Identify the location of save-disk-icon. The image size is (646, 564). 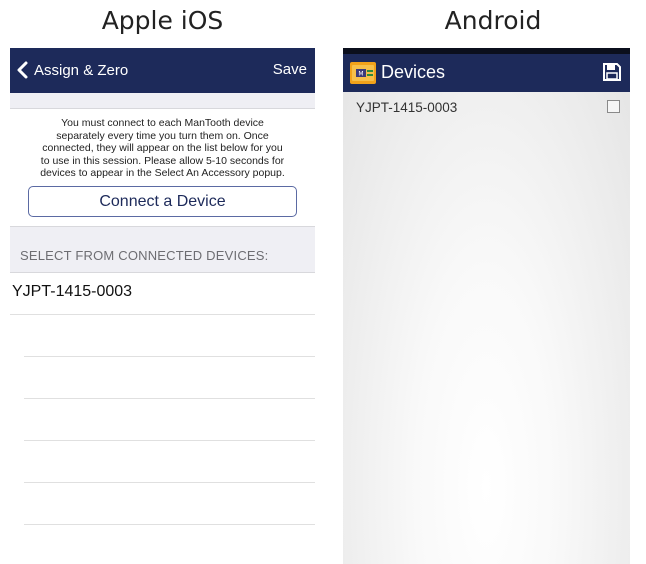
(612, 72).